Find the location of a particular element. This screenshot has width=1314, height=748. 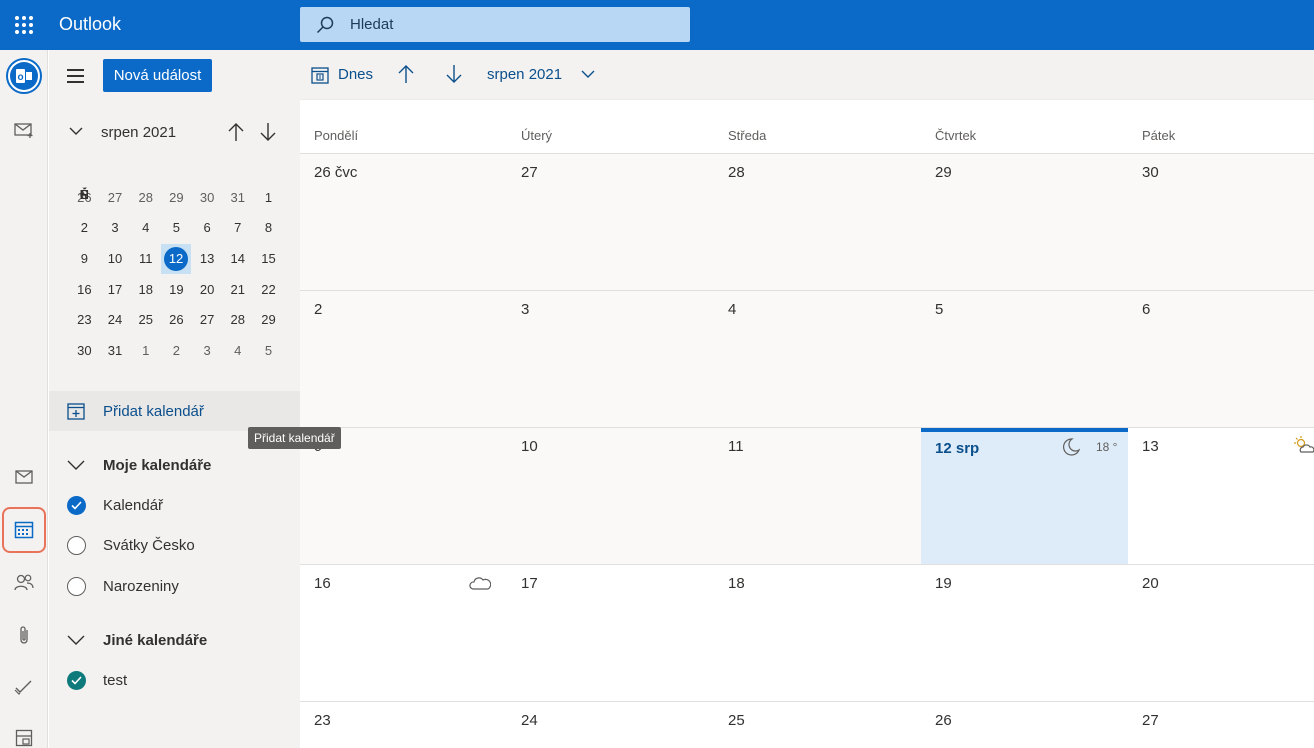

day-cell: 23 is located at coordinates (403, 725).